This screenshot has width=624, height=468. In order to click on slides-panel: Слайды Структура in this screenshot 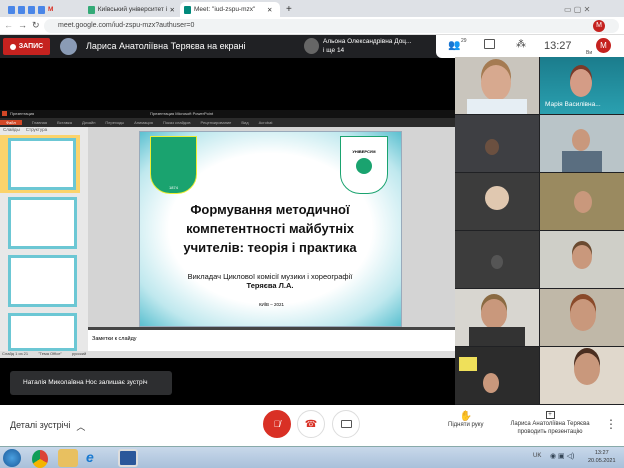, I will do `click(44, 239)`.